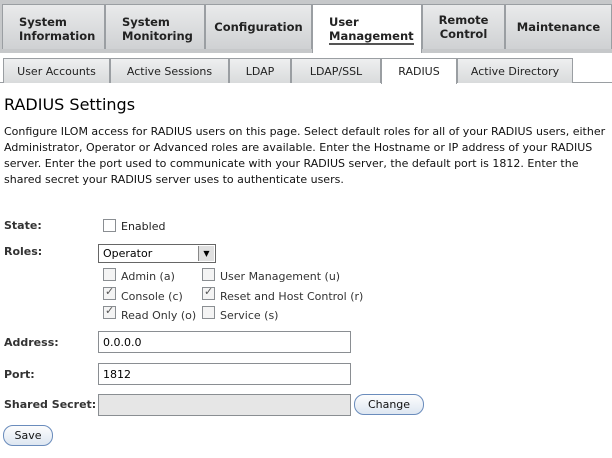 This screenshot has width=612, height=458. I want to click on address-label: Address:, so click(31, 342).